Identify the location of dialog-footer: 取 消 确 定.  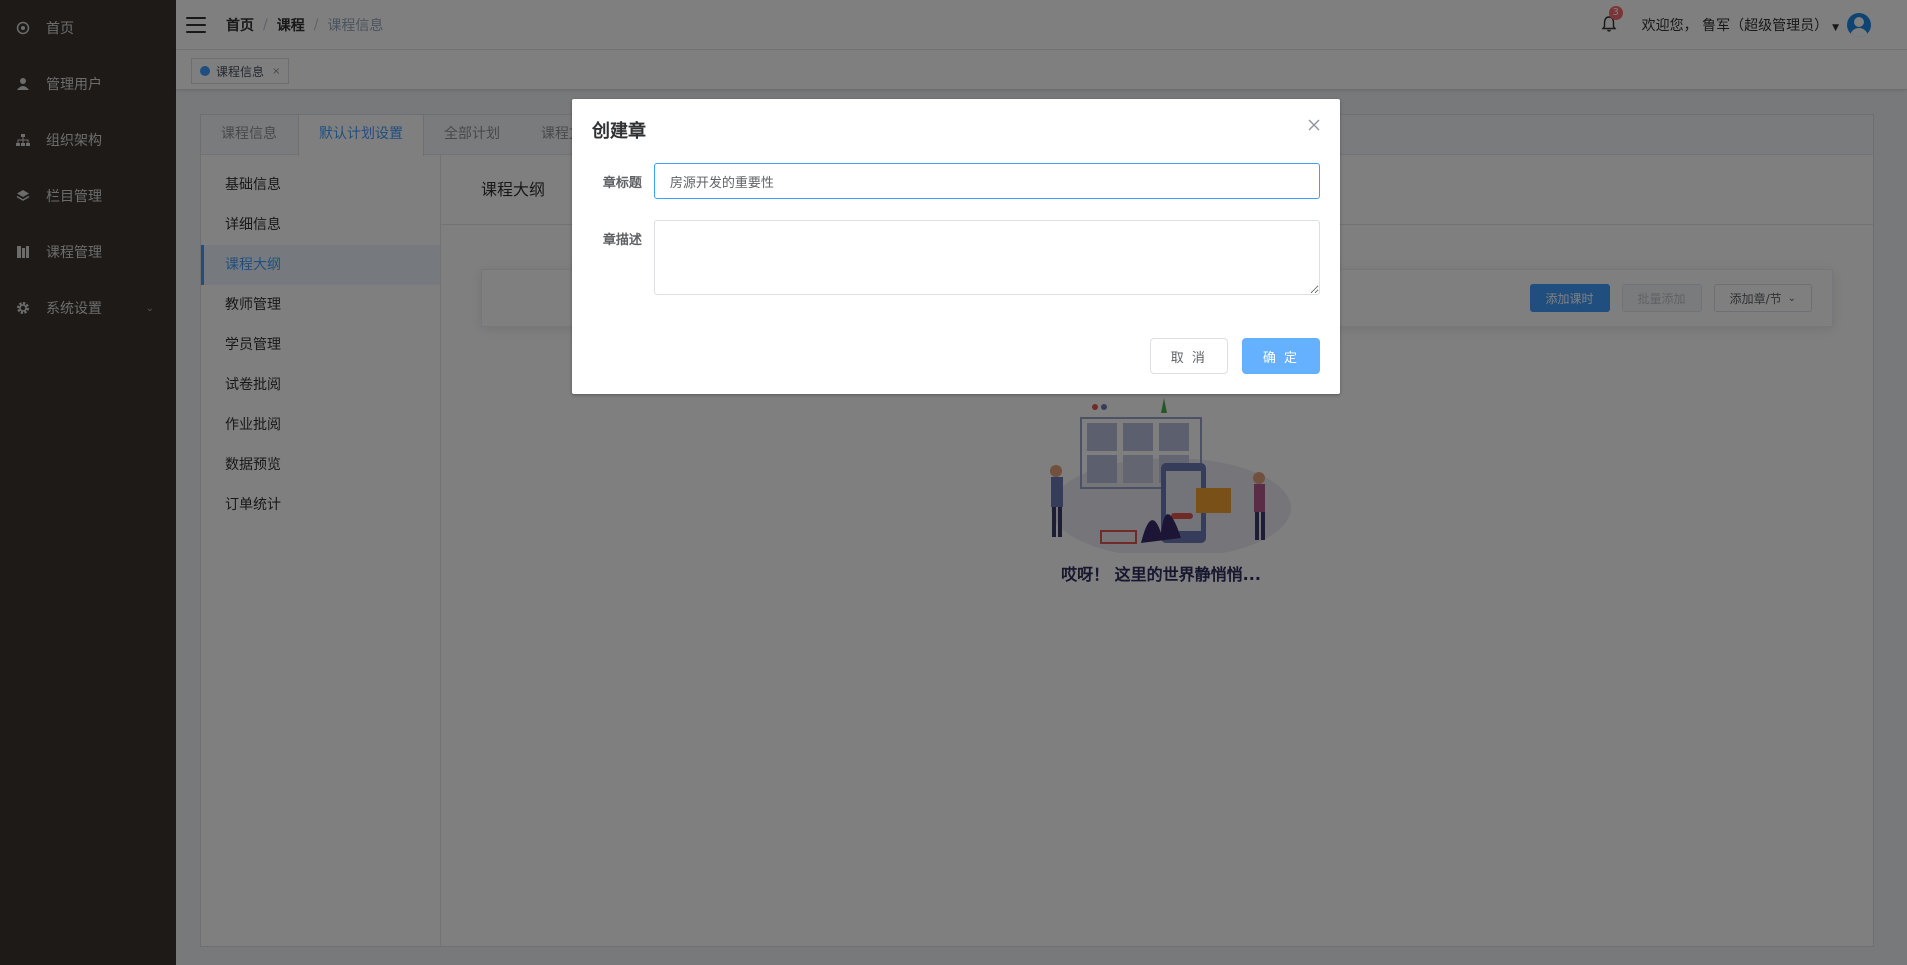
(1228, 356).